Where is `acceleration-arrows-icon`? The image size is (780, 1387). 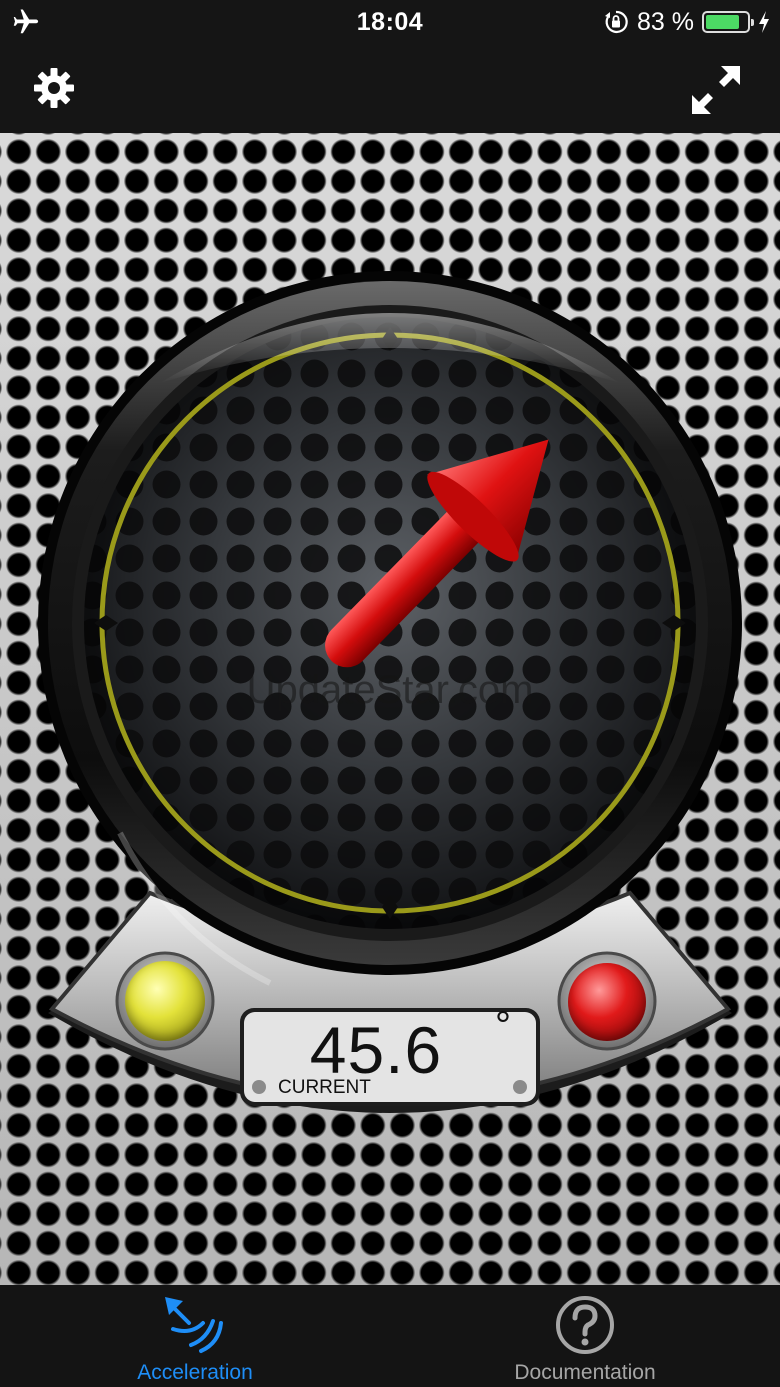
acceleration-arrows-icon is located at coordinates (194, 1325).